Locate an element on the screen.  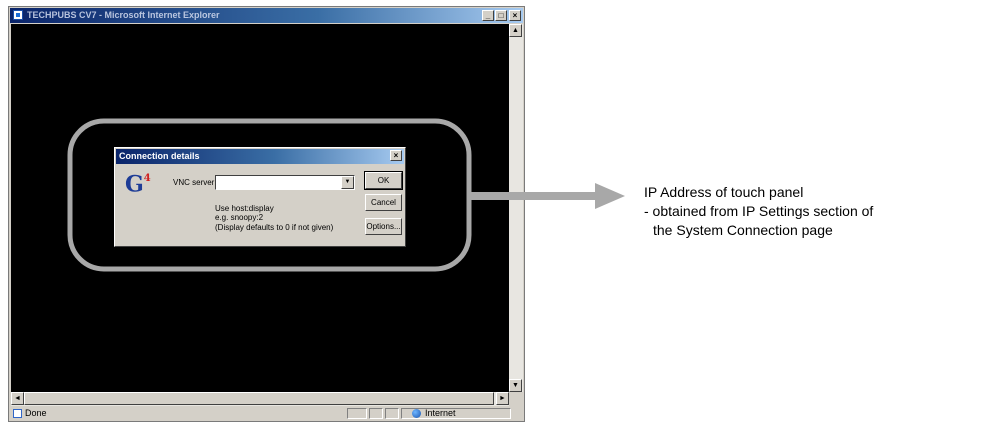
scroll-up-button: ▲ is located at coordinates (515, 30).